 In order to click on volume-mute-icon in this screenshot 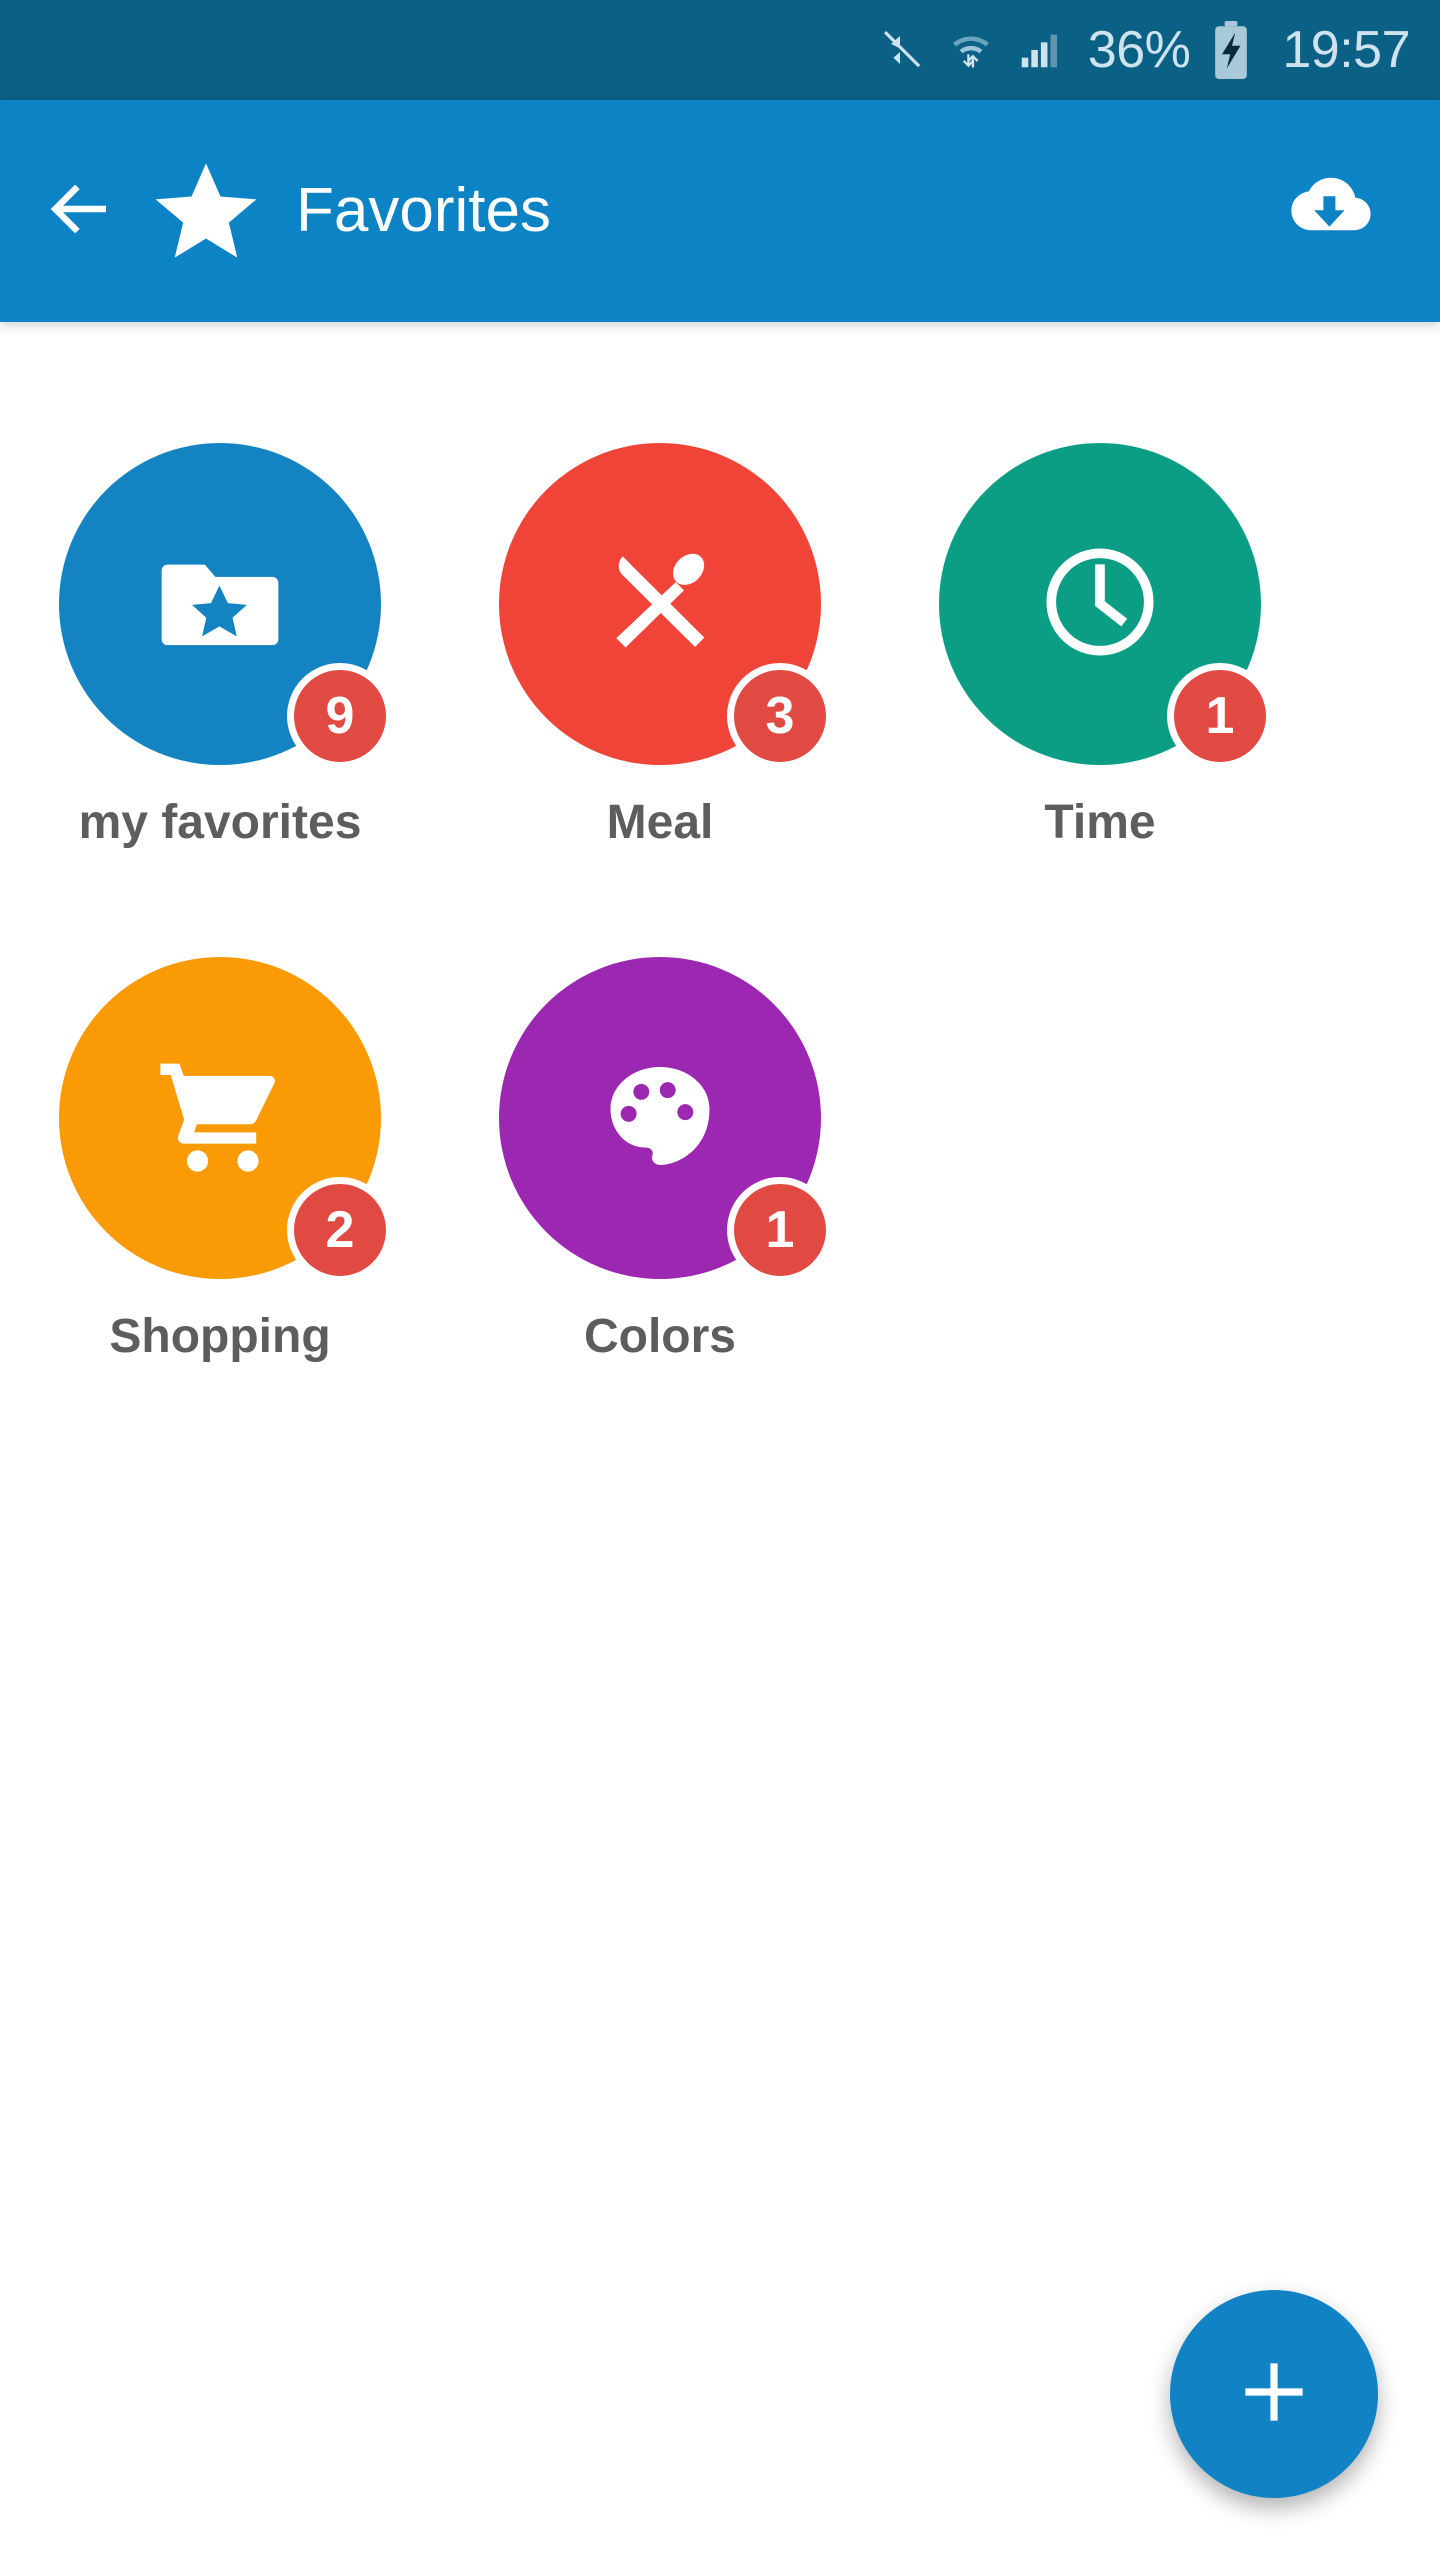, I will do `click(902, 50)`.